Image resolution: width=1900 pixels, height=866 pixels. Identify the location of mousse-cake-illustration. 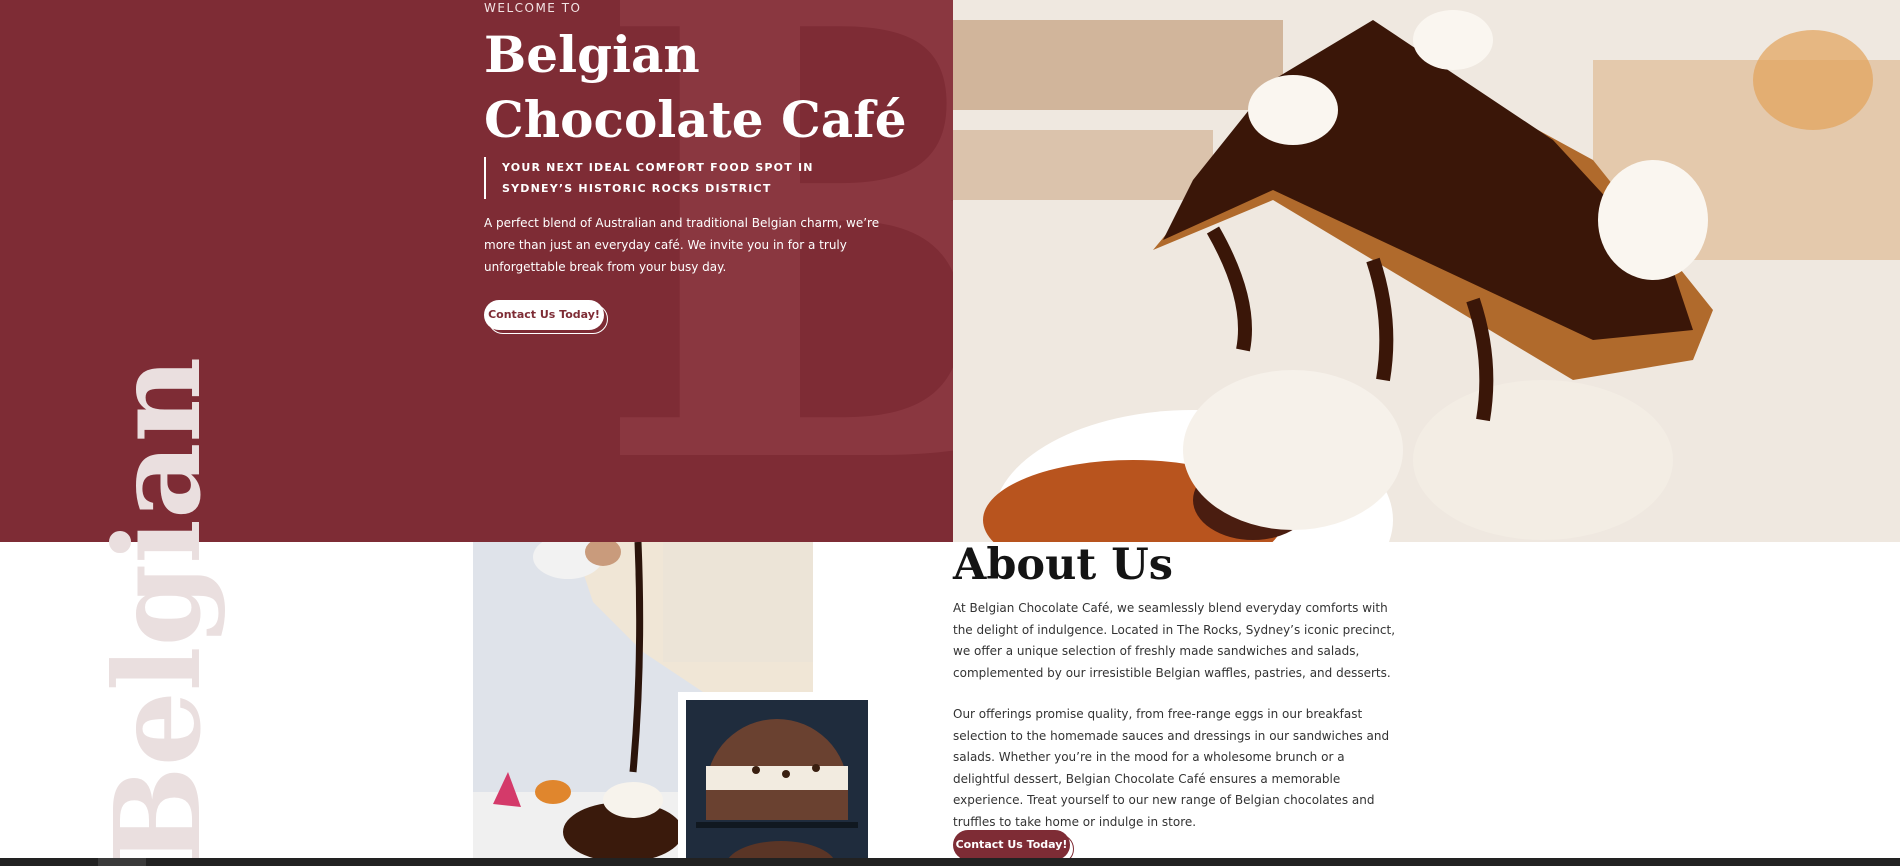
(777, 783).